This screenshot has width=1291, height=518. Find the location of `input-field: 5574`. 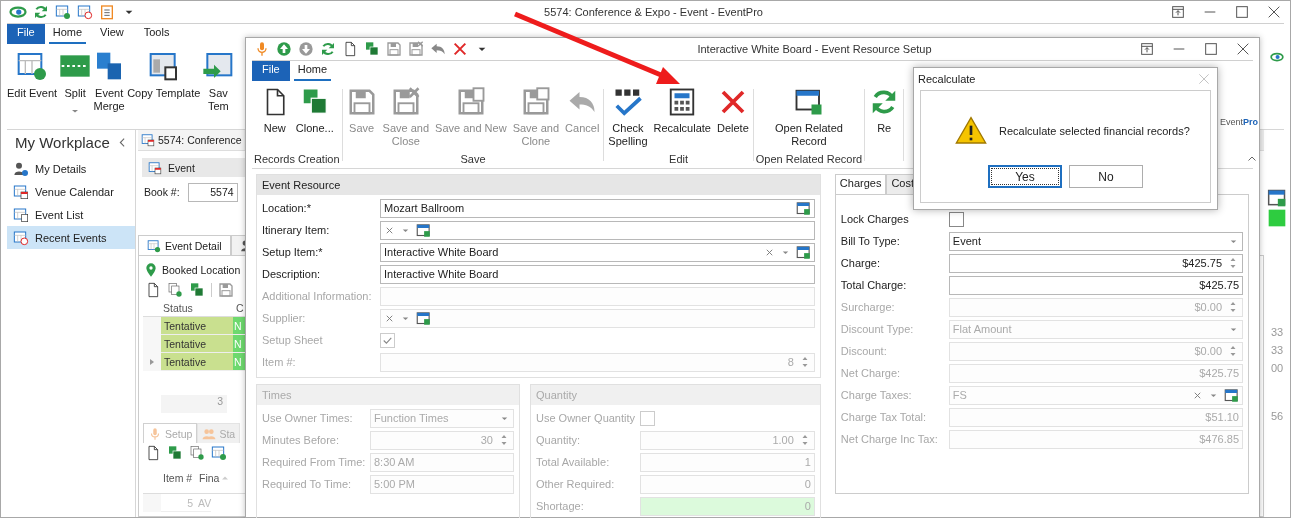

input-field: 5574 is located at coordinates (212, 192).